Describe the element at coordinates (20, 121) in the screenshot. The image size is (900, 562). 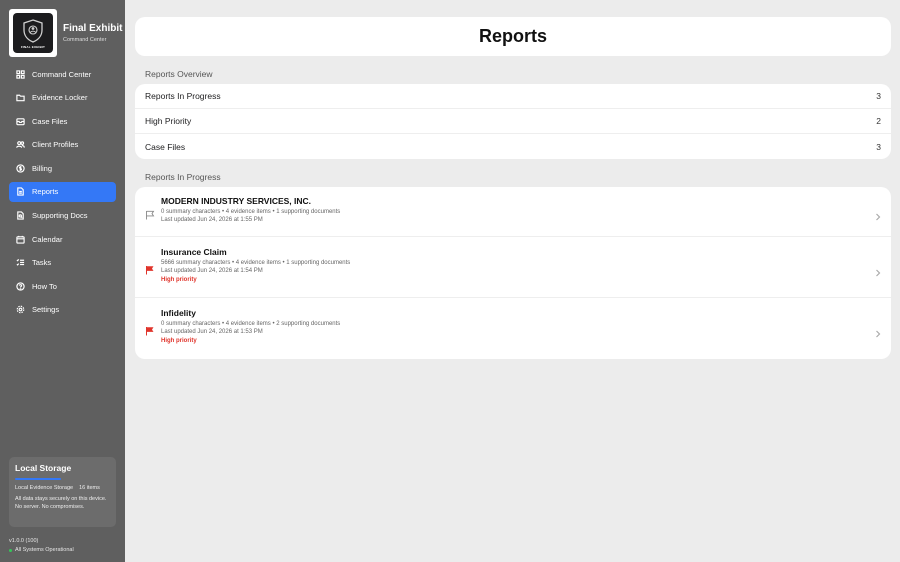
I see `tray-icon` at that location.